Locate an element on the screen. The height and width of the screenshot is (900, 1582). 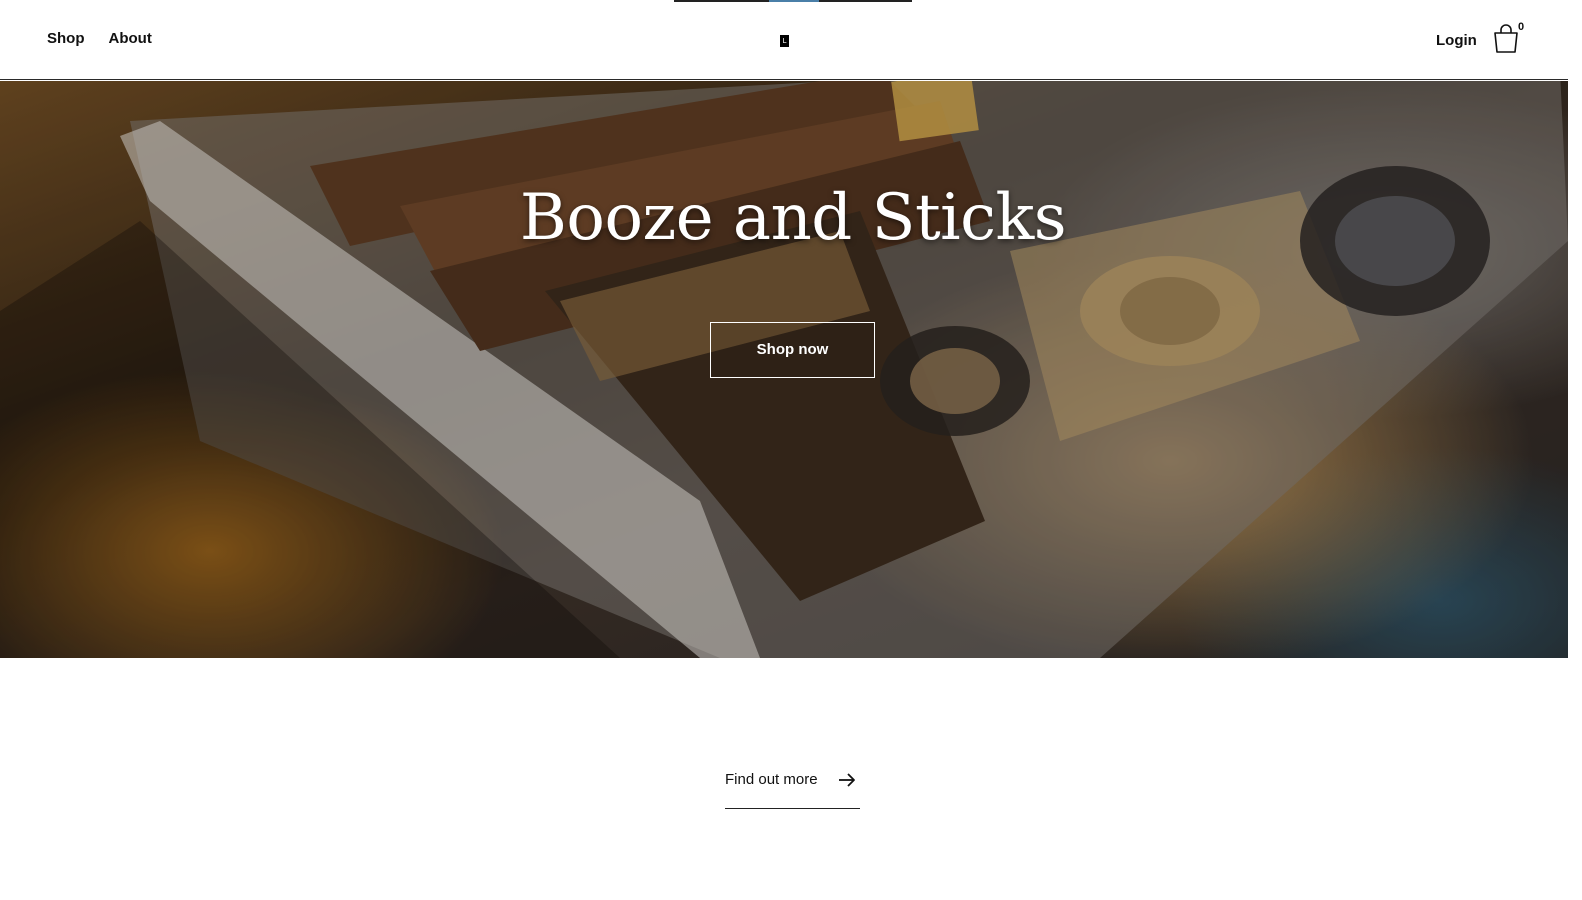
site-logo: L is located at coordinates (784, 41).